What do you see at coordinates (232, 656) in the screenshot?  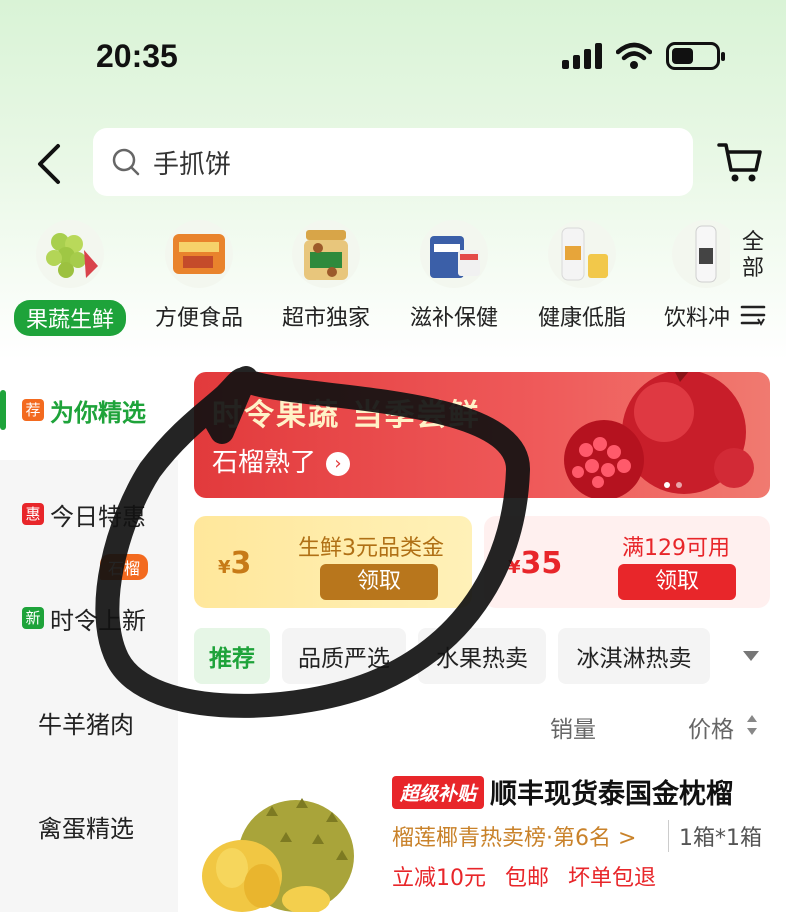 I see `tab-recommend: 推荐` at bounding box center [232, 656].